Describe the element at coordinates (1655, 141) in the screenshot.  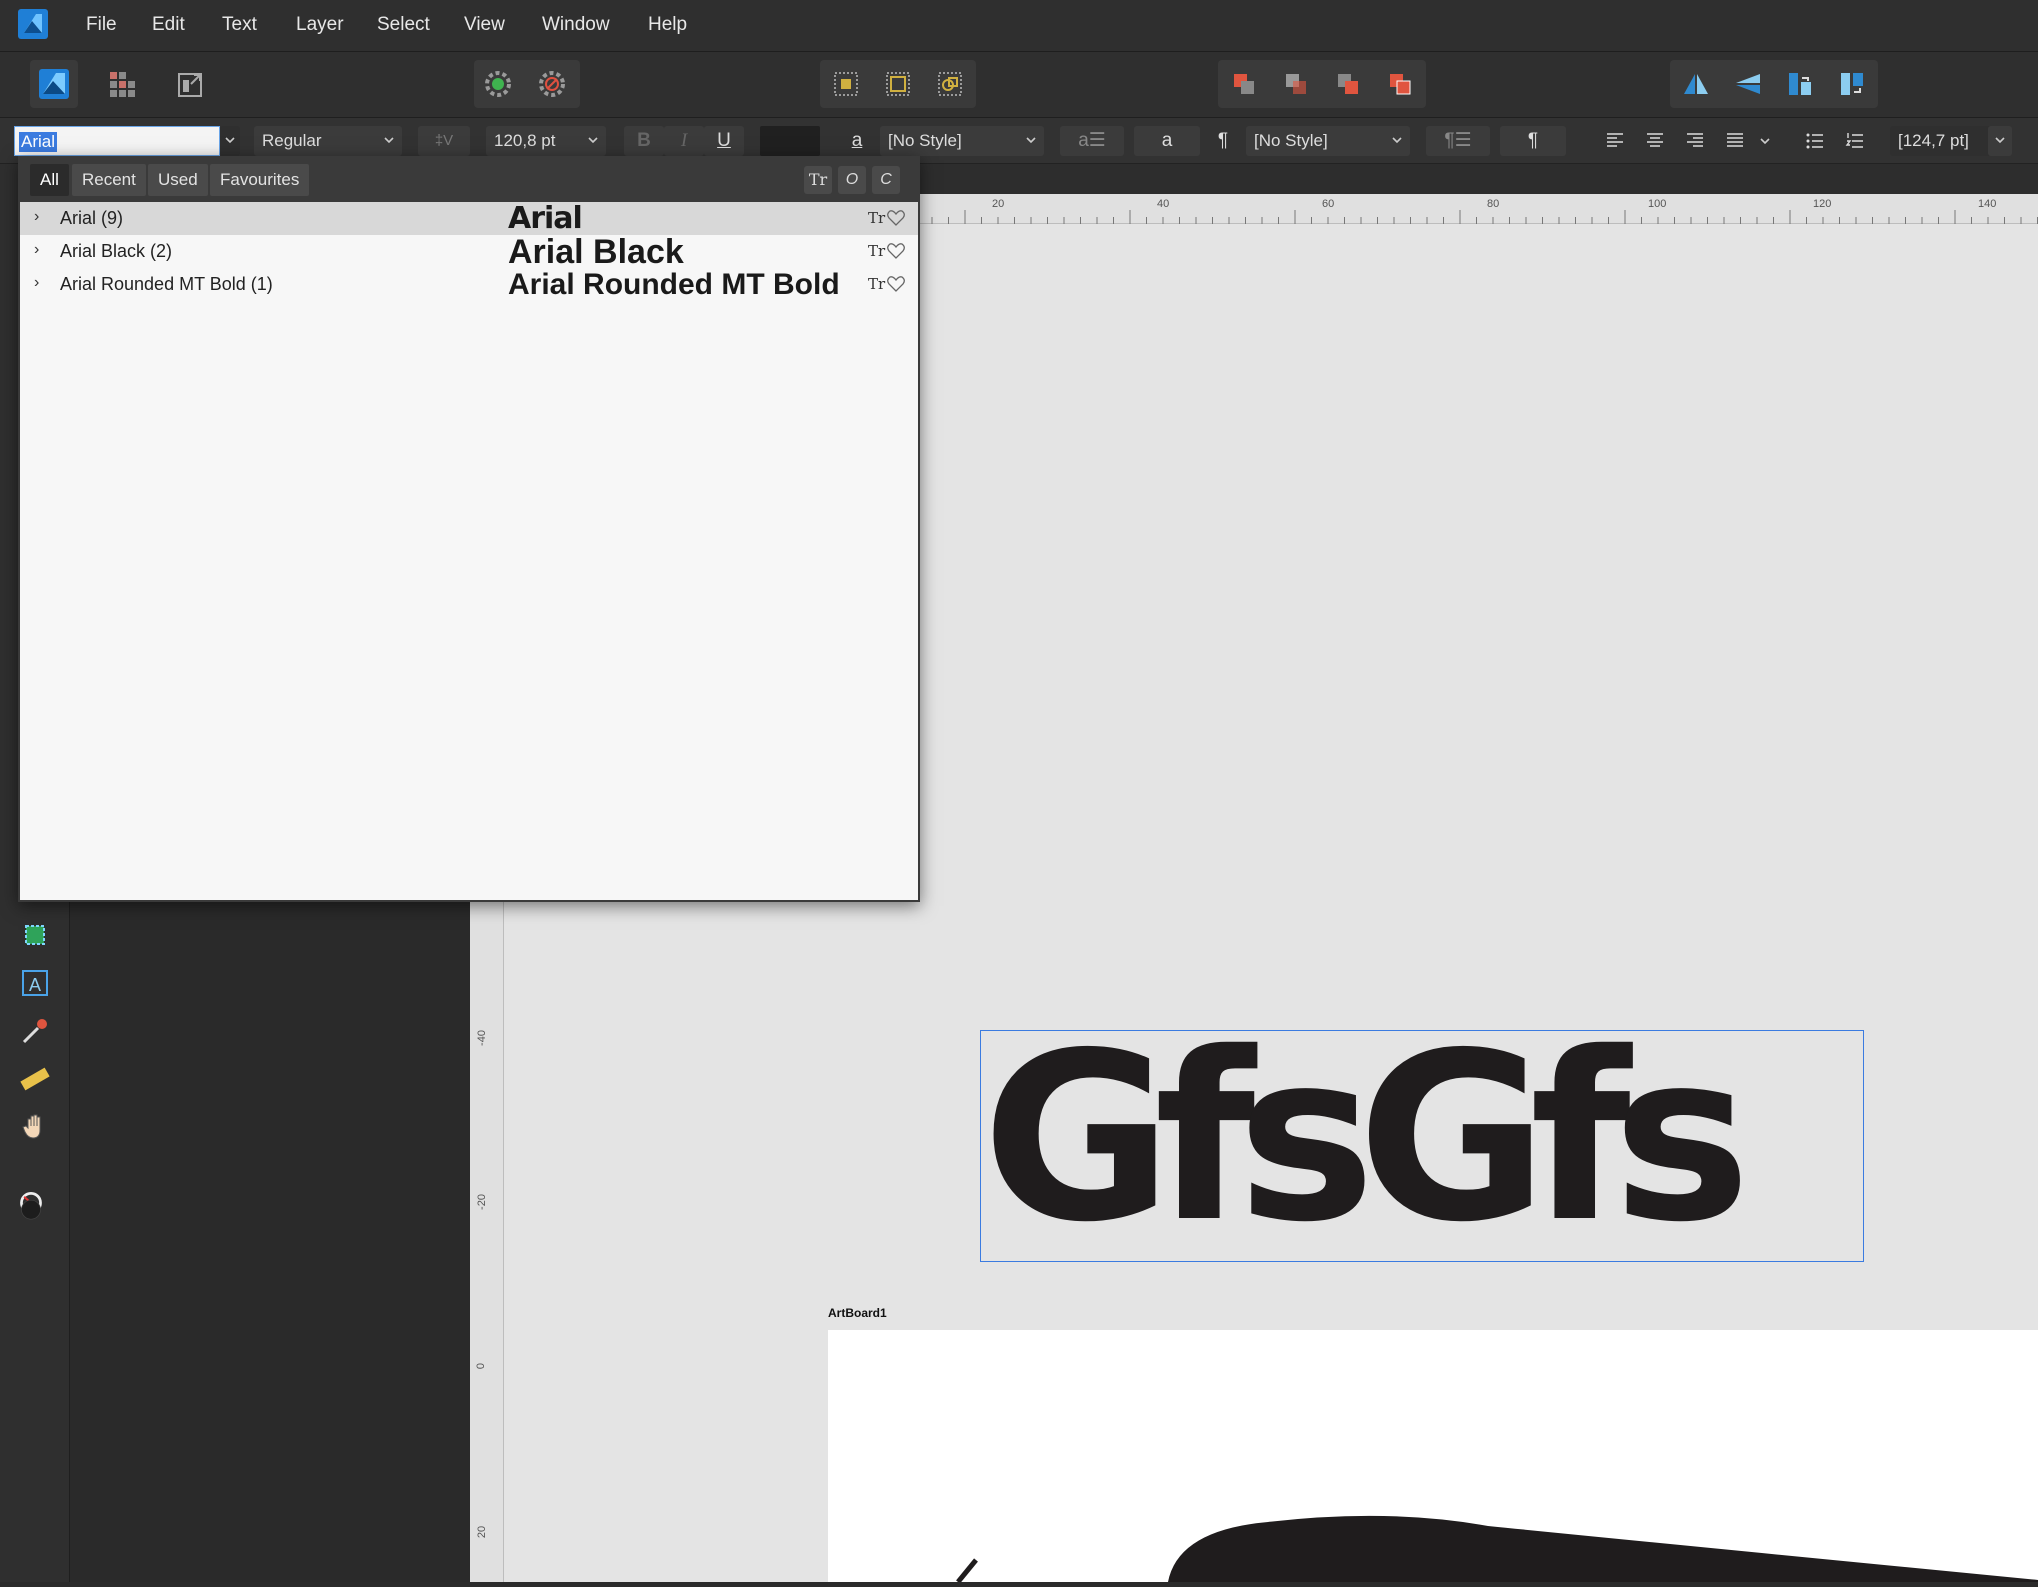
I see `align-center-button` at that location.